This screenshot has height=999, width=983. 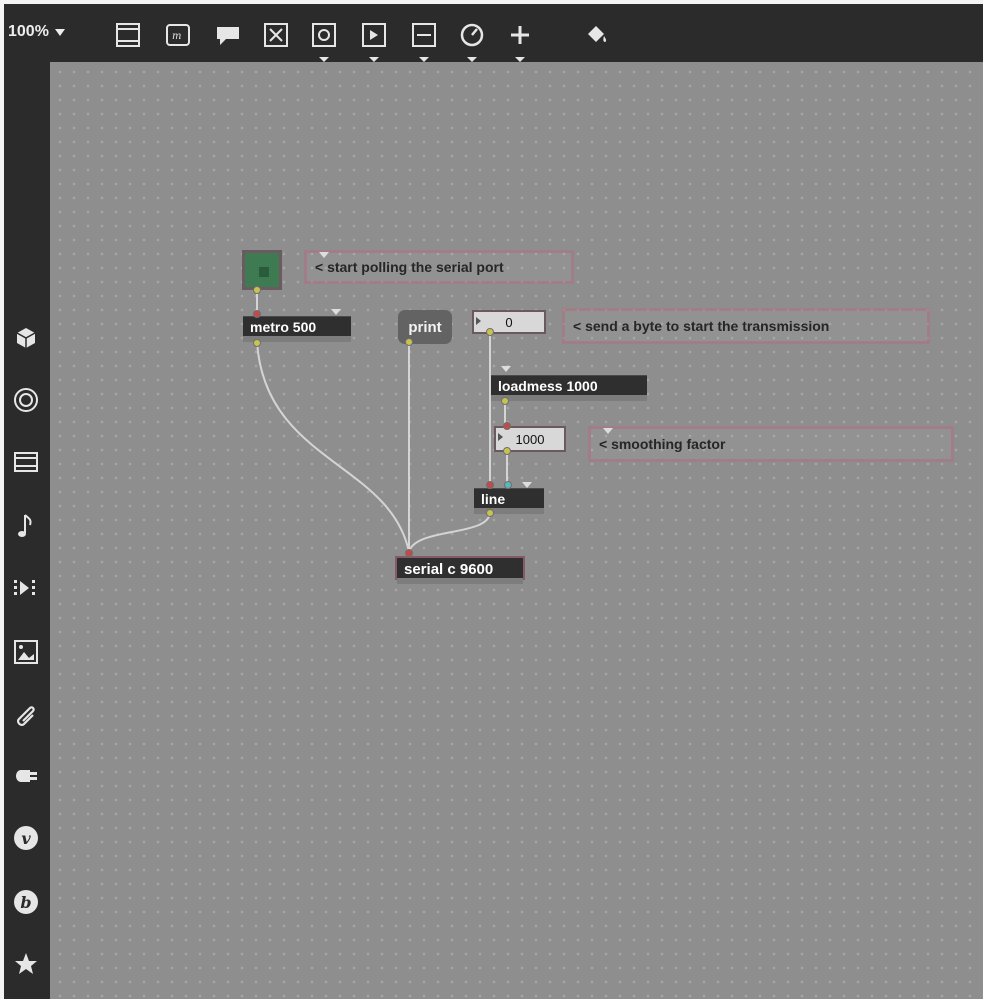 I want to click on paperclip-icon, so click(x=26, y=714).